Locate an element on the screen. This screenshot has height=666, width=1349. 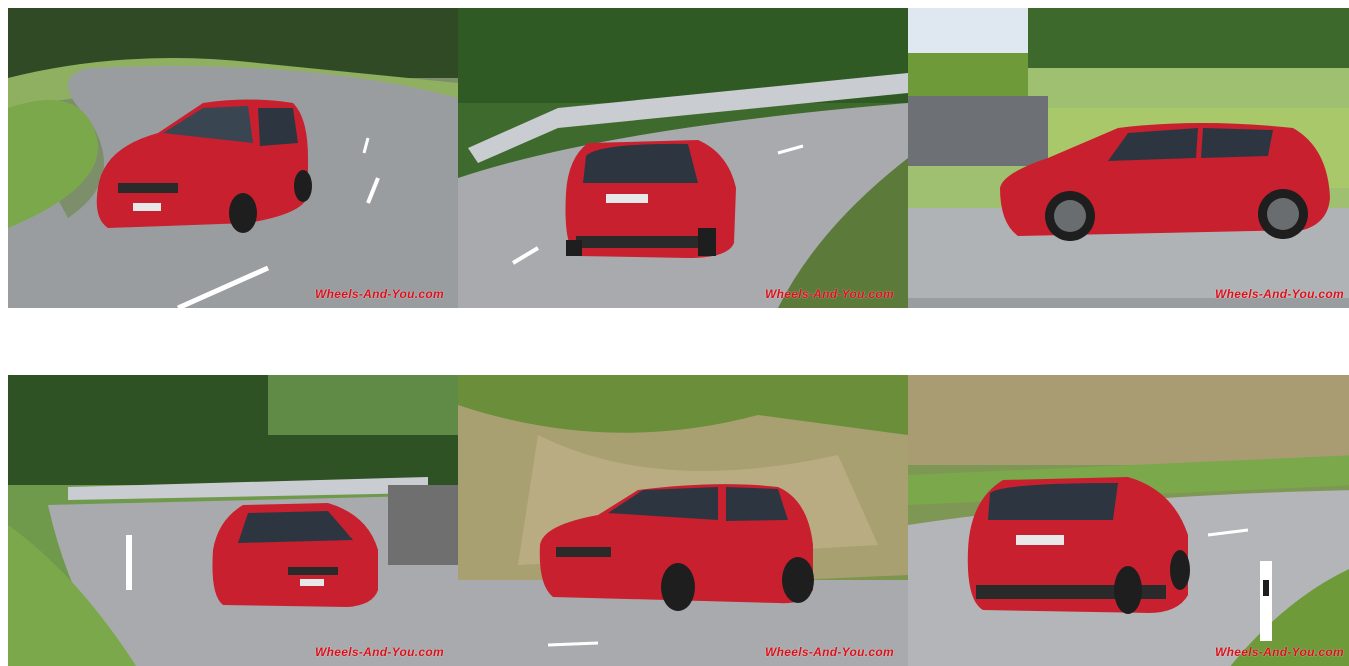
car-photo-rear-on-curve is located at coordinates (1128, 520).